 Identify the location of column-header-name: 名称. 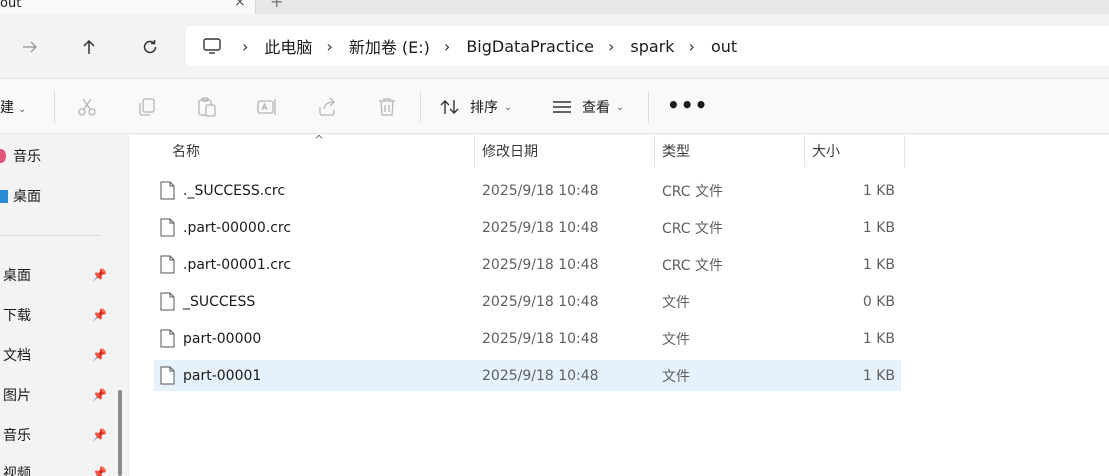
(319, 151).